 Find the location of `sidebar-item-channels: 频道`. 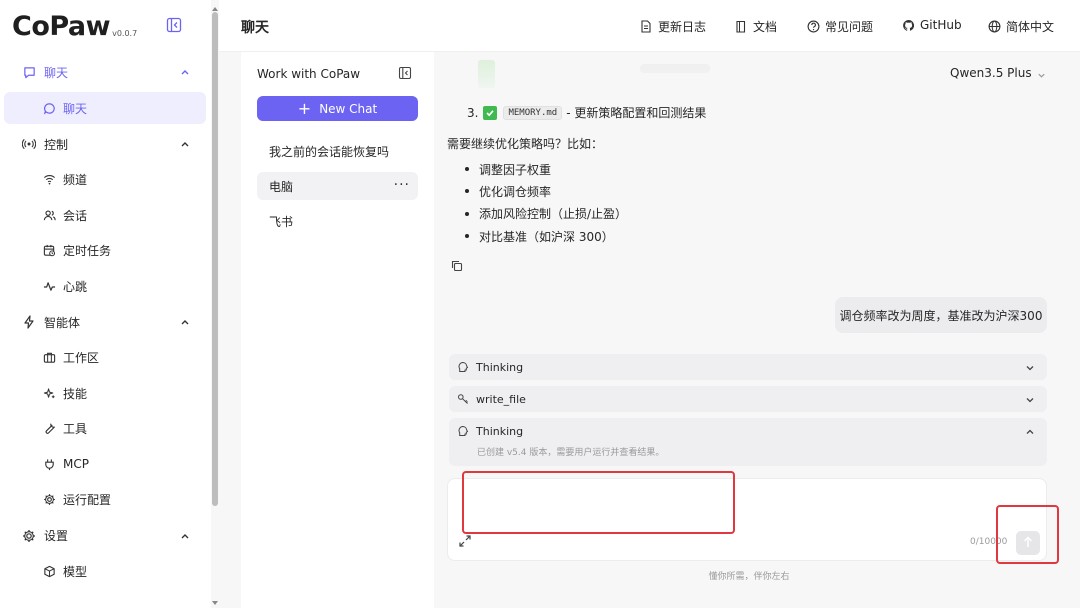

sidebar-item-channels: 频道 is located at coordinates (105, 180).